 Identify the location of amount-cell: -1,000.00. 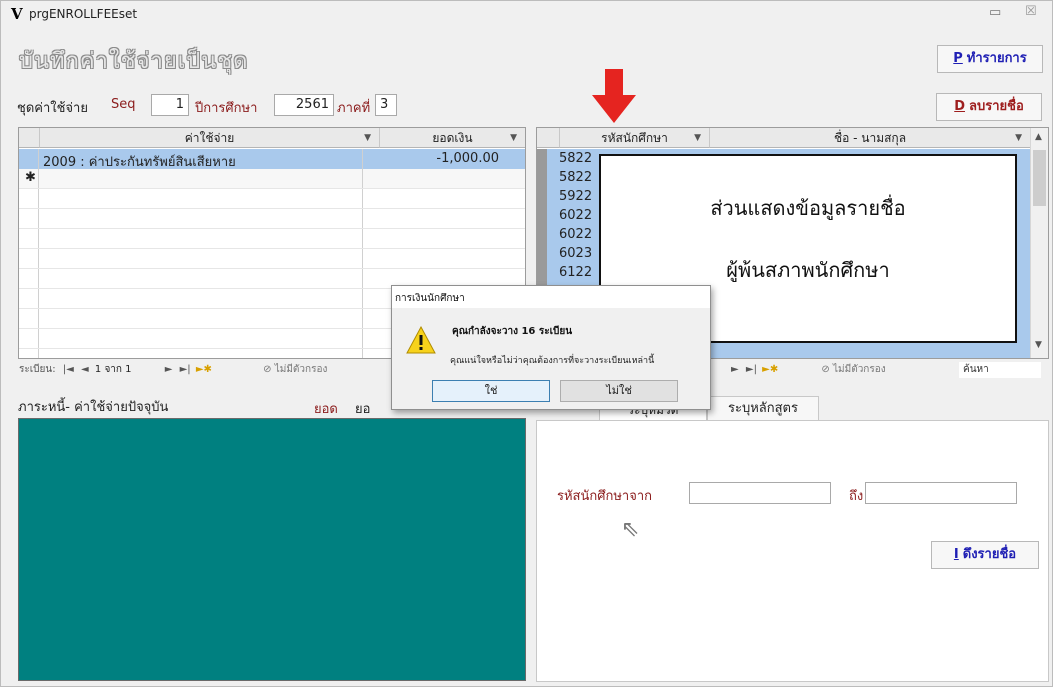
(467, 158).